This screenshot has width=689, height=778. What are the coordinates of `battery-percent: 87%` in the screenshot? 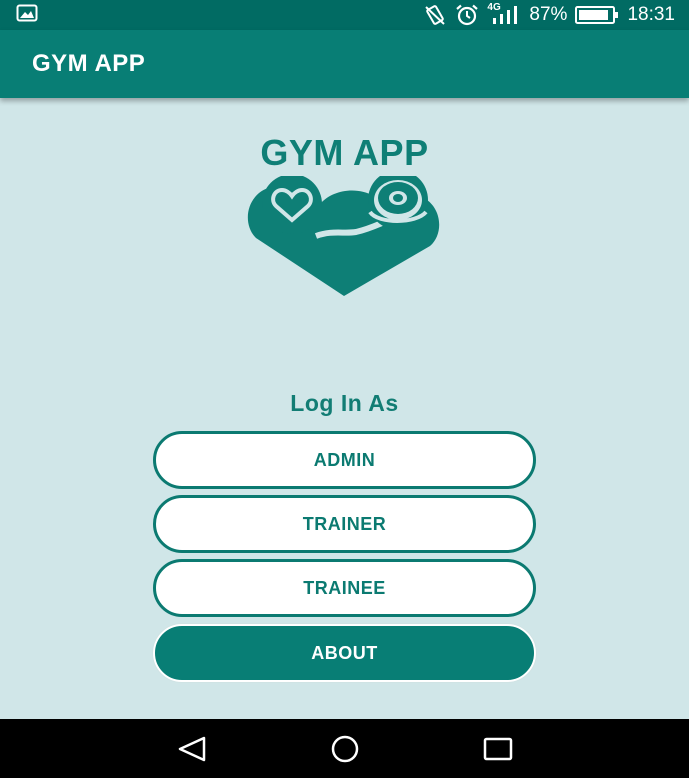 It's located at (548, 14).